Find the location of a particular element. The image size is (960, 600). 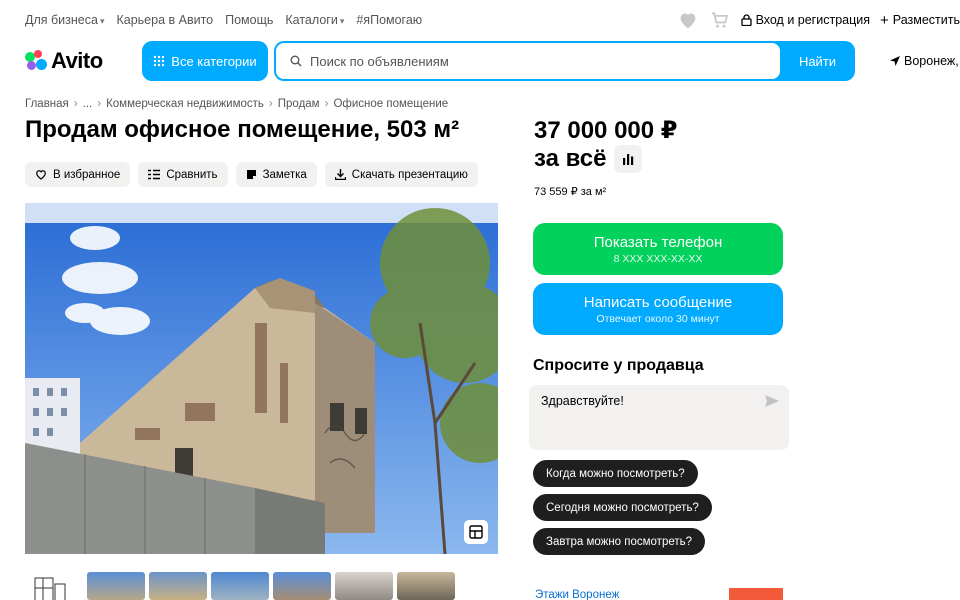

note-button: Заметка is located at coordinates (276, 174).